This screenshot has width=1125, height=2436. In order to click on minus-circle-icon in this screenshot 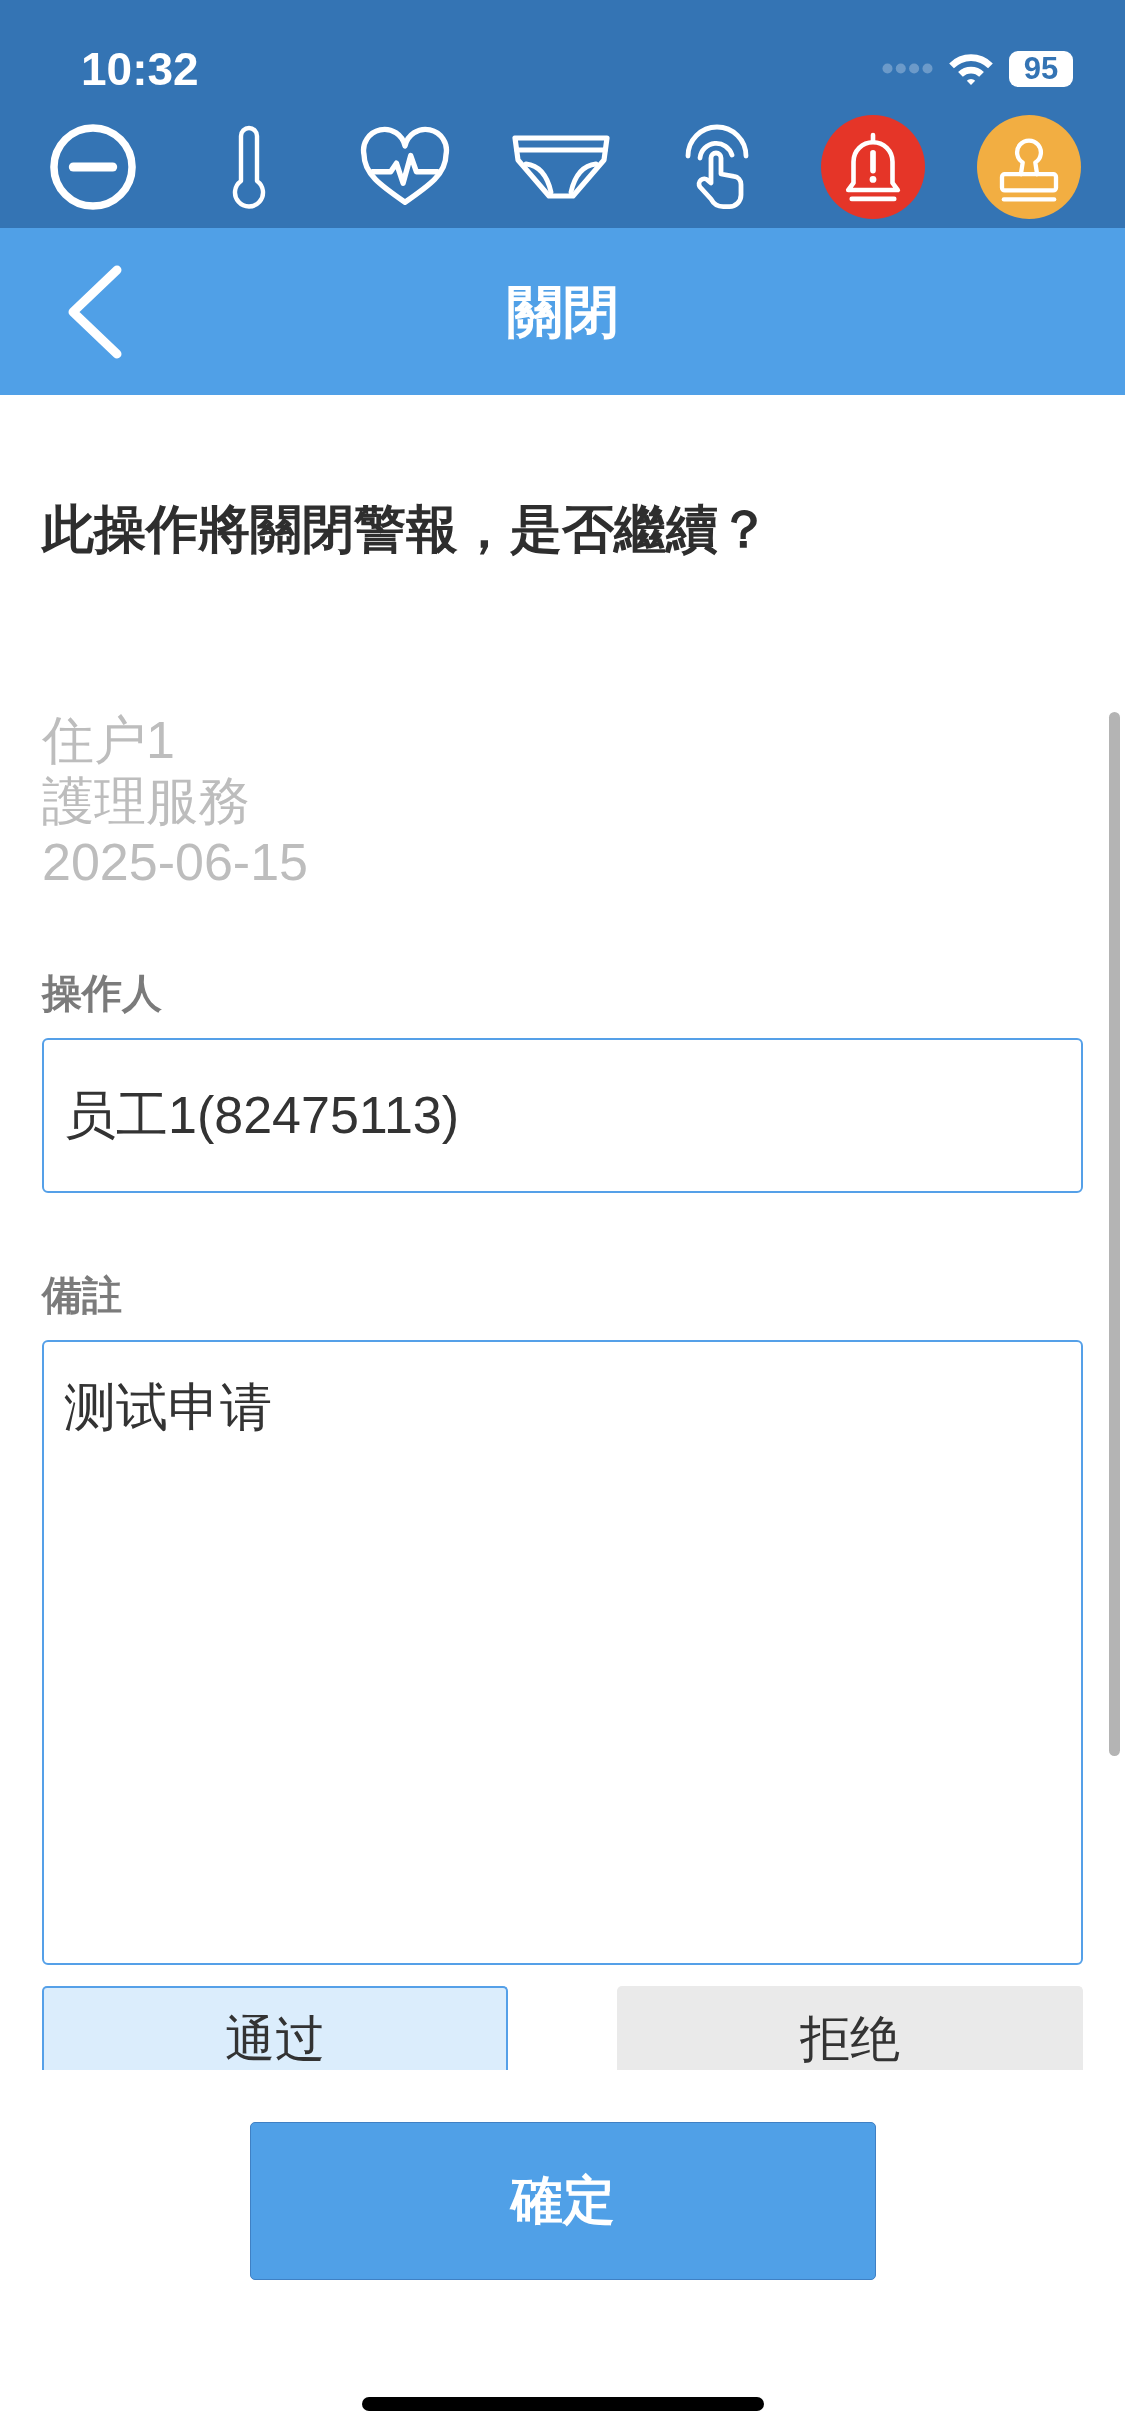, I will do `click(93, 166)`.